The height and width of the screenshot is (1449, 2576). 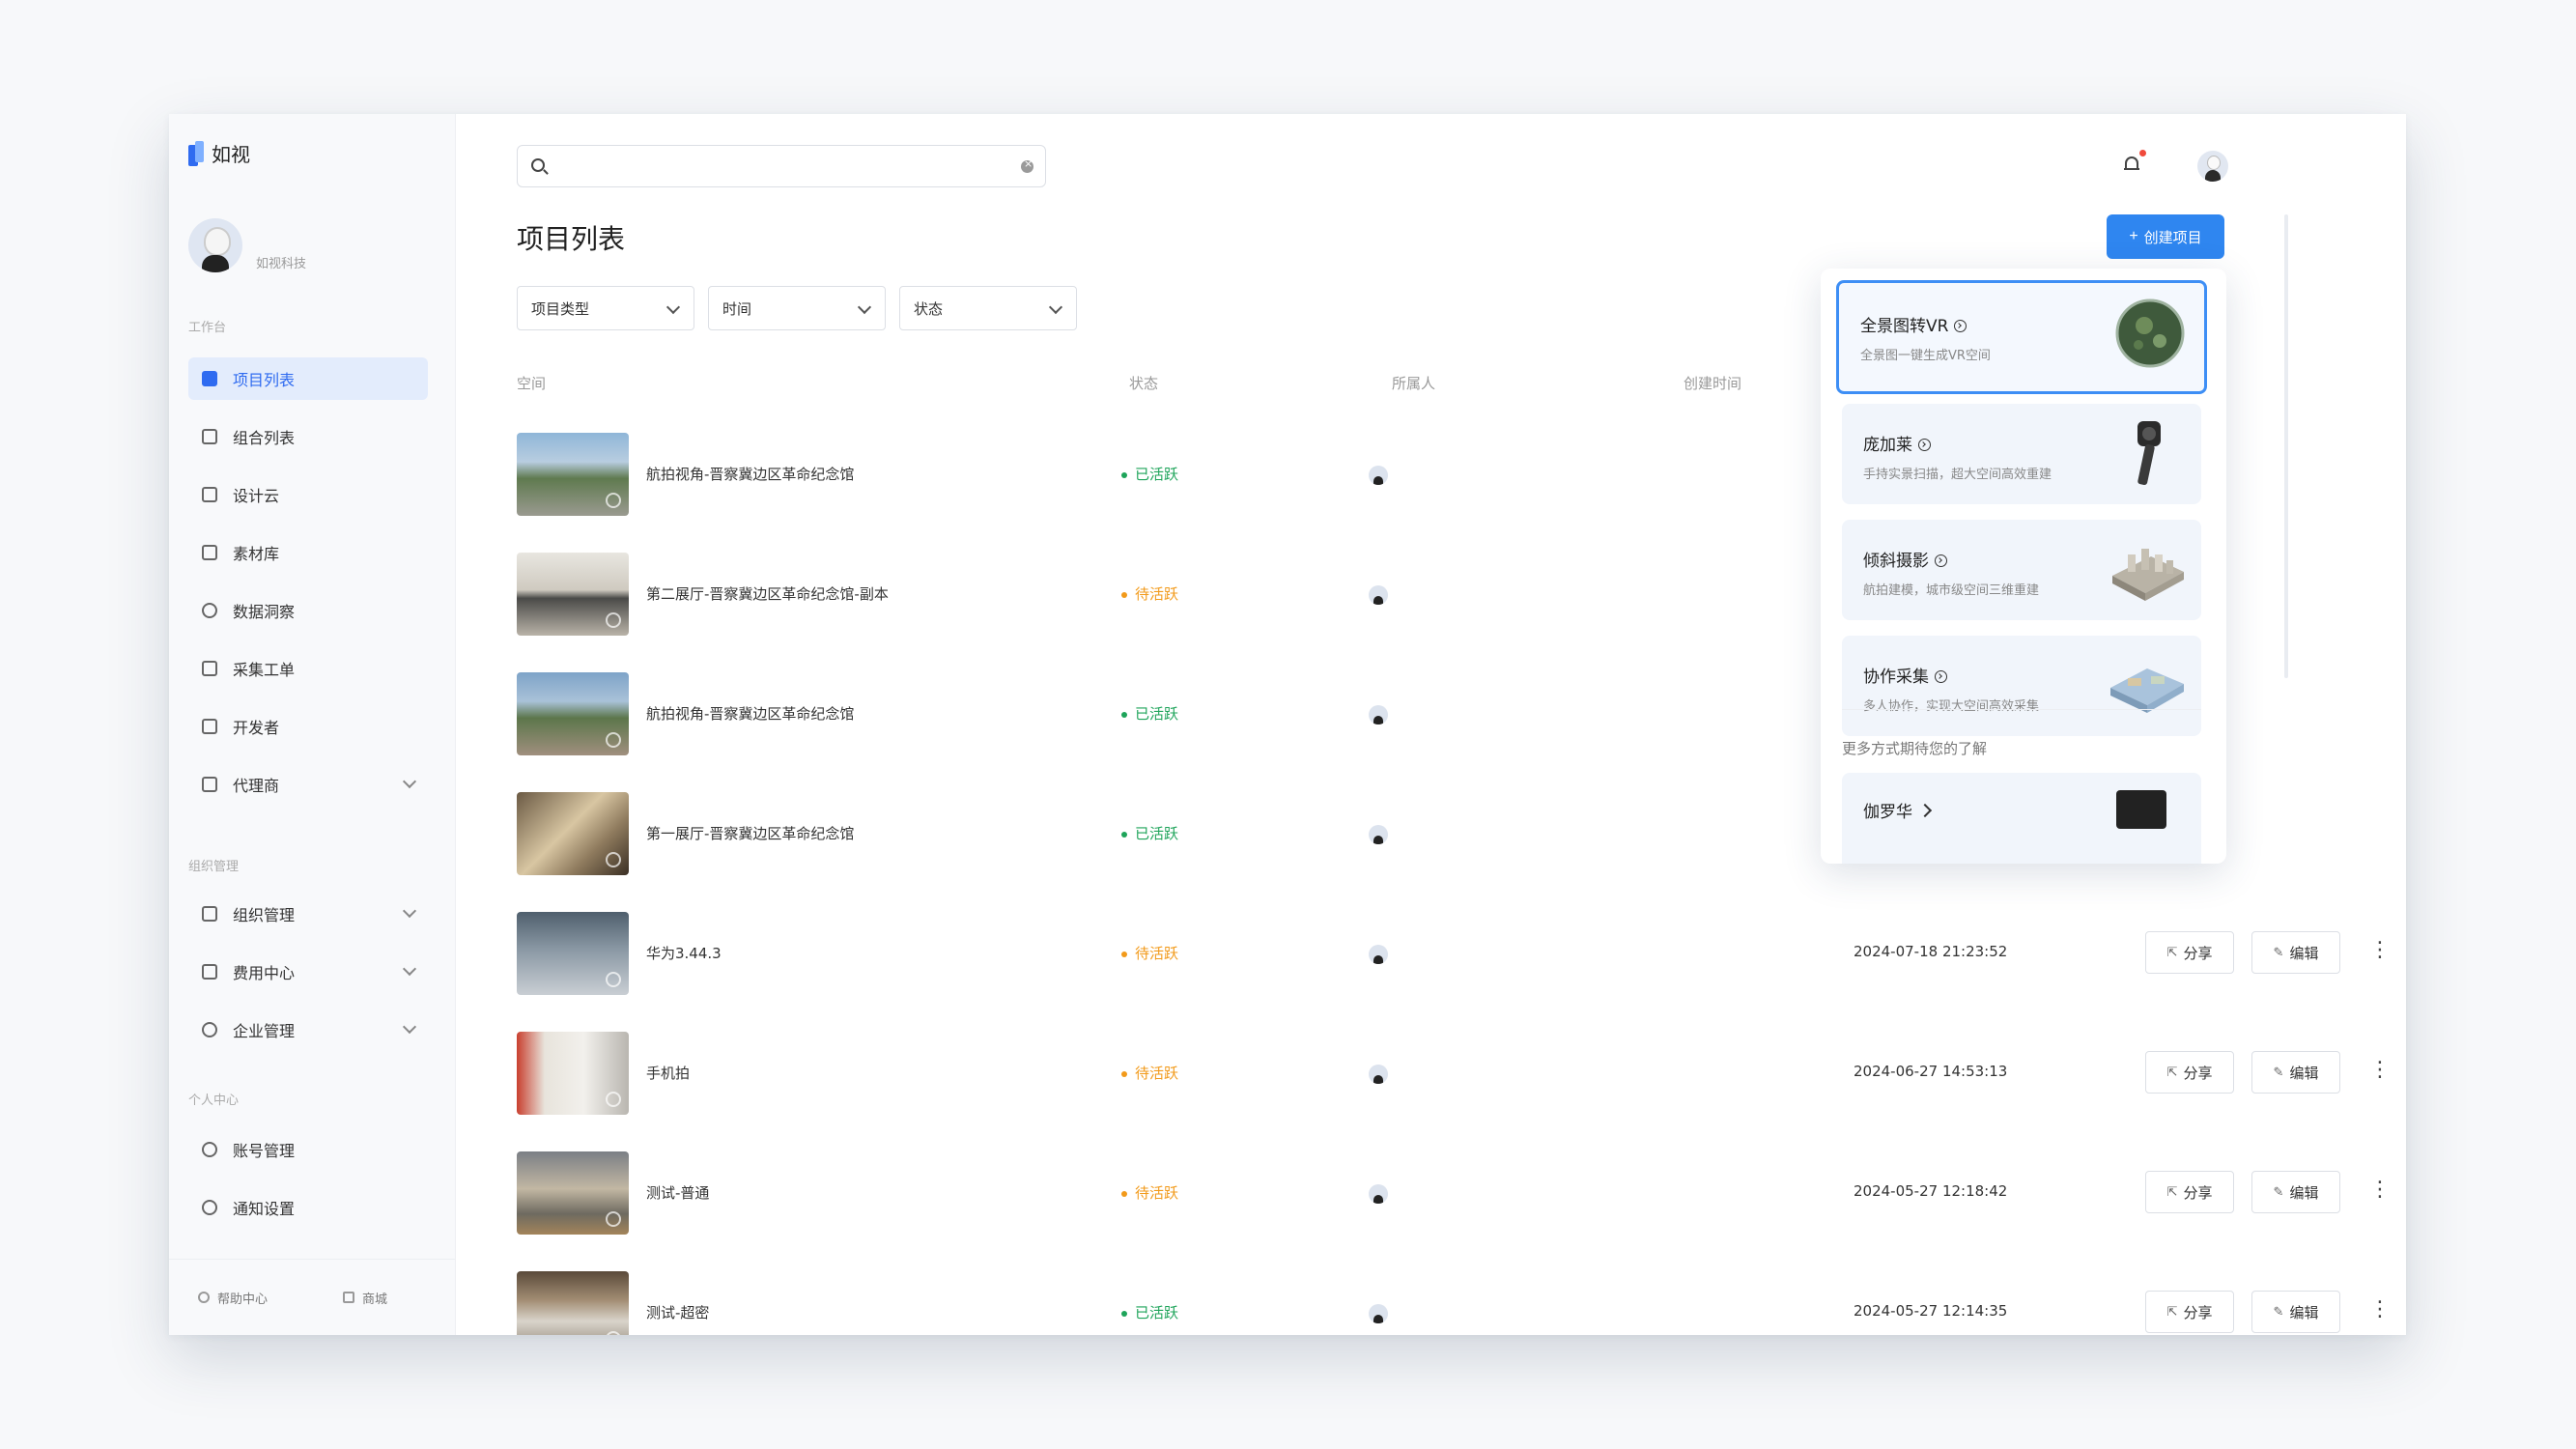 What do you see at coordinates (2131, 163) in the screenshot?
I see `bell-icon` at bounding box center [2131, 163].